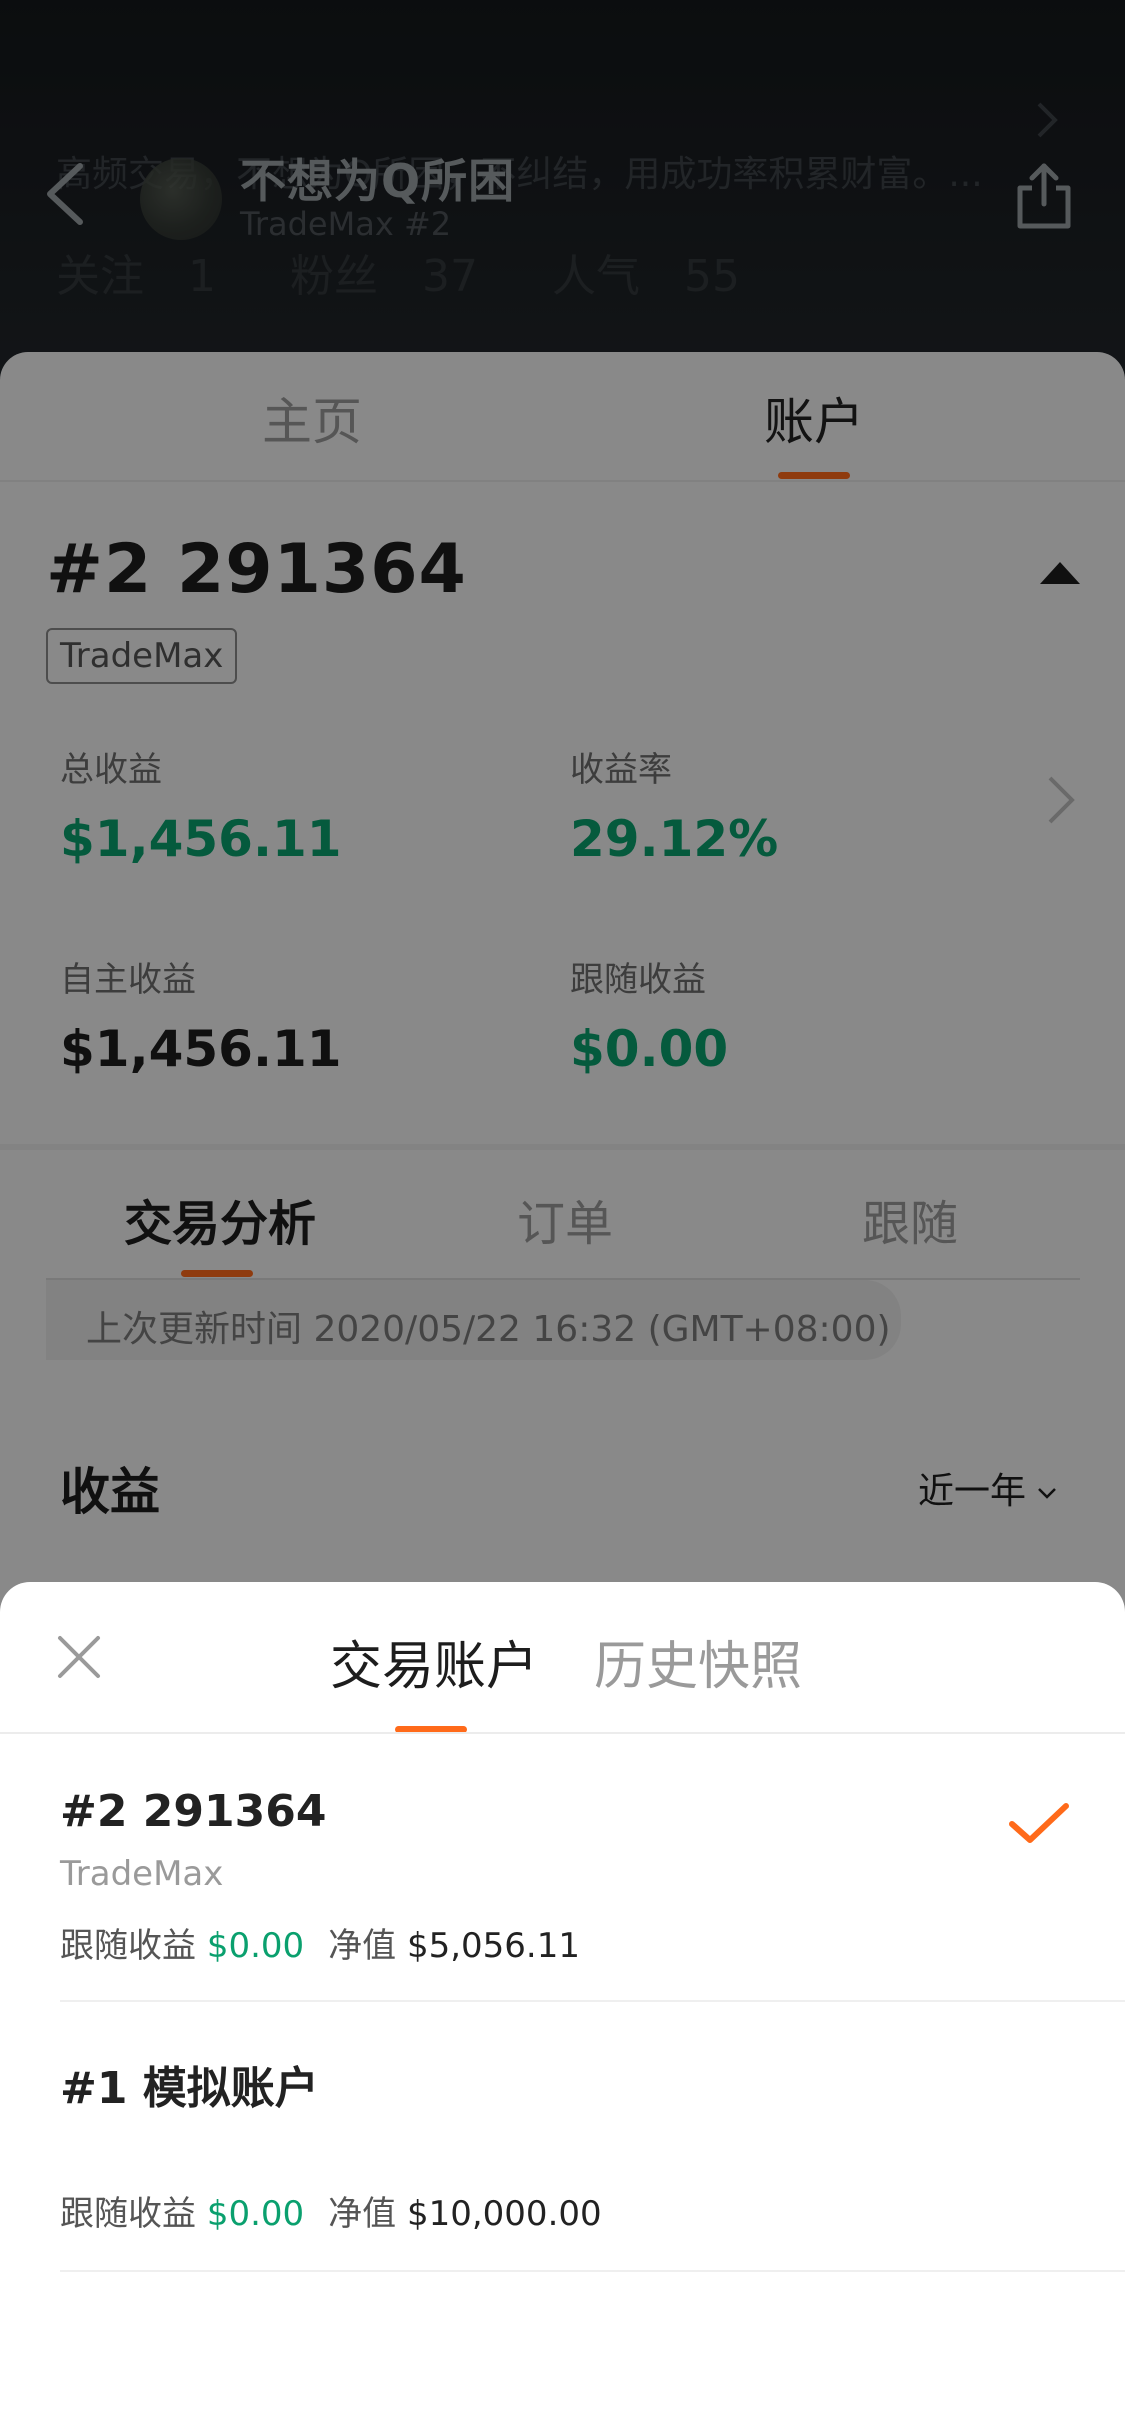 This screenshot has height=2436, width=1125. Describe the element at coordinates (698, 1661) in the screenshot. I see `tab-history-snapshots: 历史快照` at that location.